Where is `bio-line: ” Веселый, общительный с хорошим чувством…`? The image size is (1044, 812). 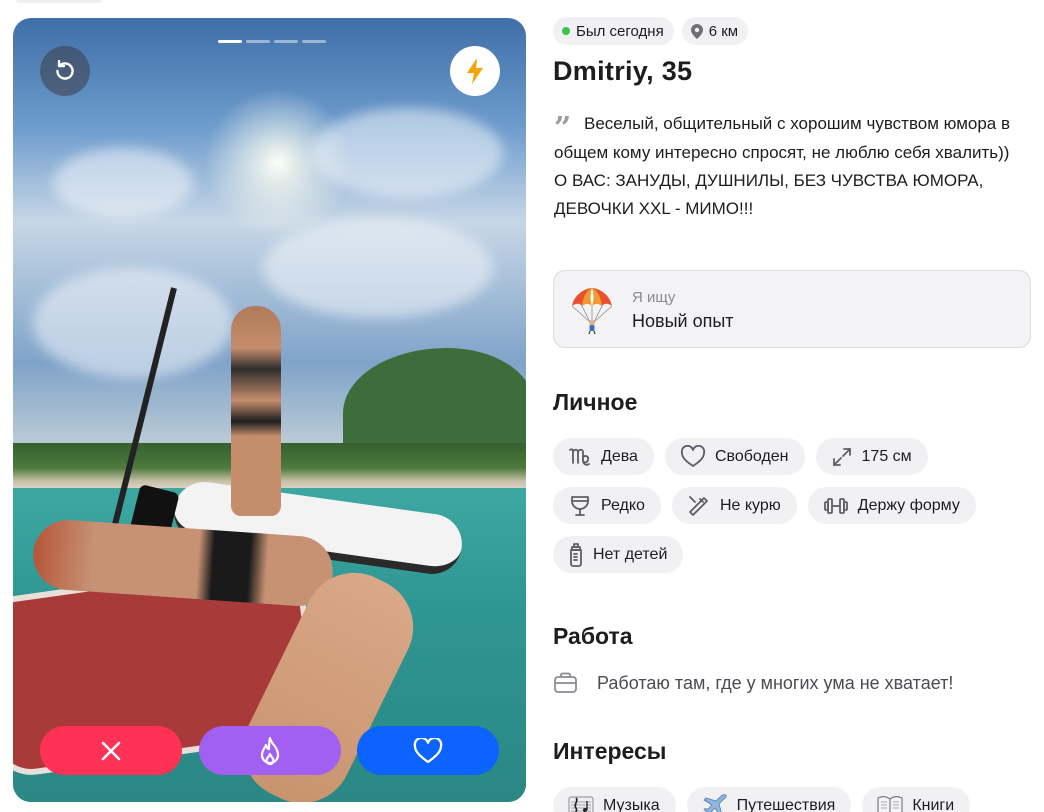 bio-line: ” Веселый, общительный с хорошим чувством… is located at coordinates (782, 137).